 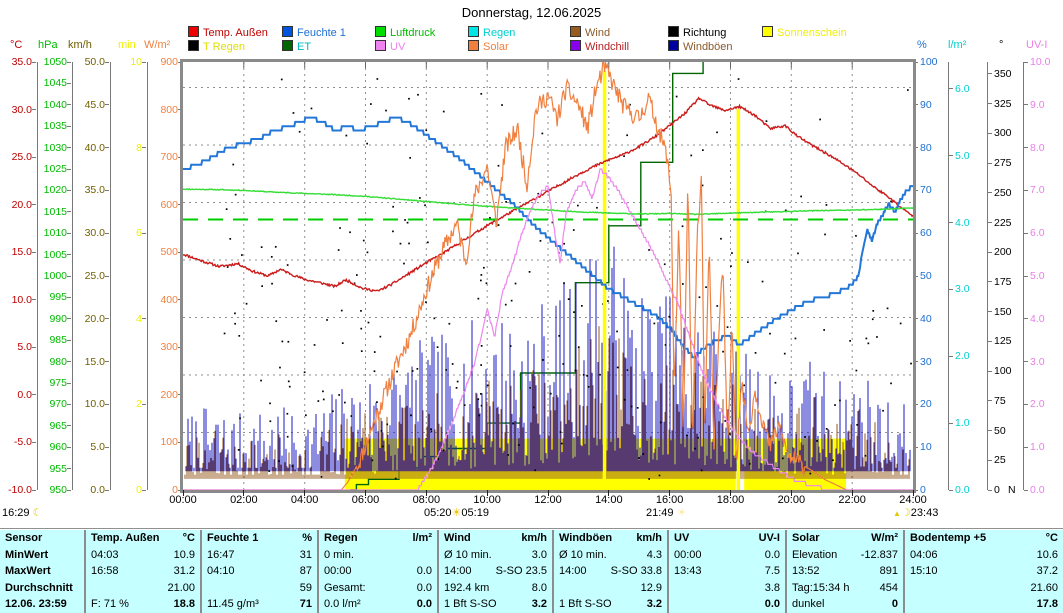 I want to click on table-cell-row: 04:10 87, so click(x=259, y=571).